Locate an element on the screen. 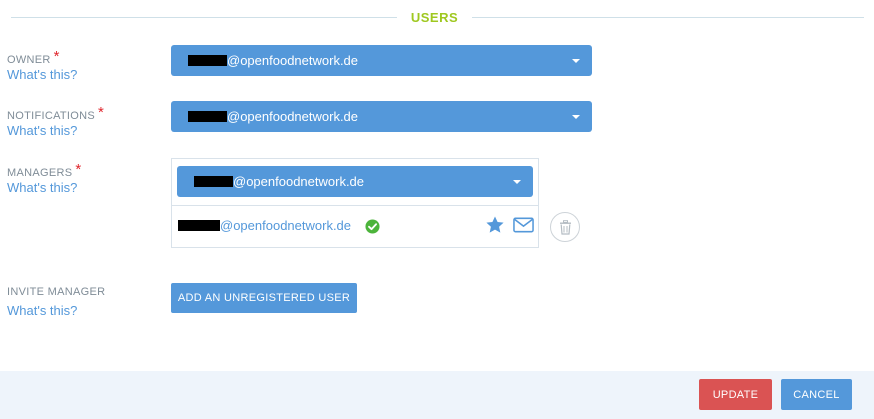  managers-label-text: MANAGERS is located at coordinates (40, 173).